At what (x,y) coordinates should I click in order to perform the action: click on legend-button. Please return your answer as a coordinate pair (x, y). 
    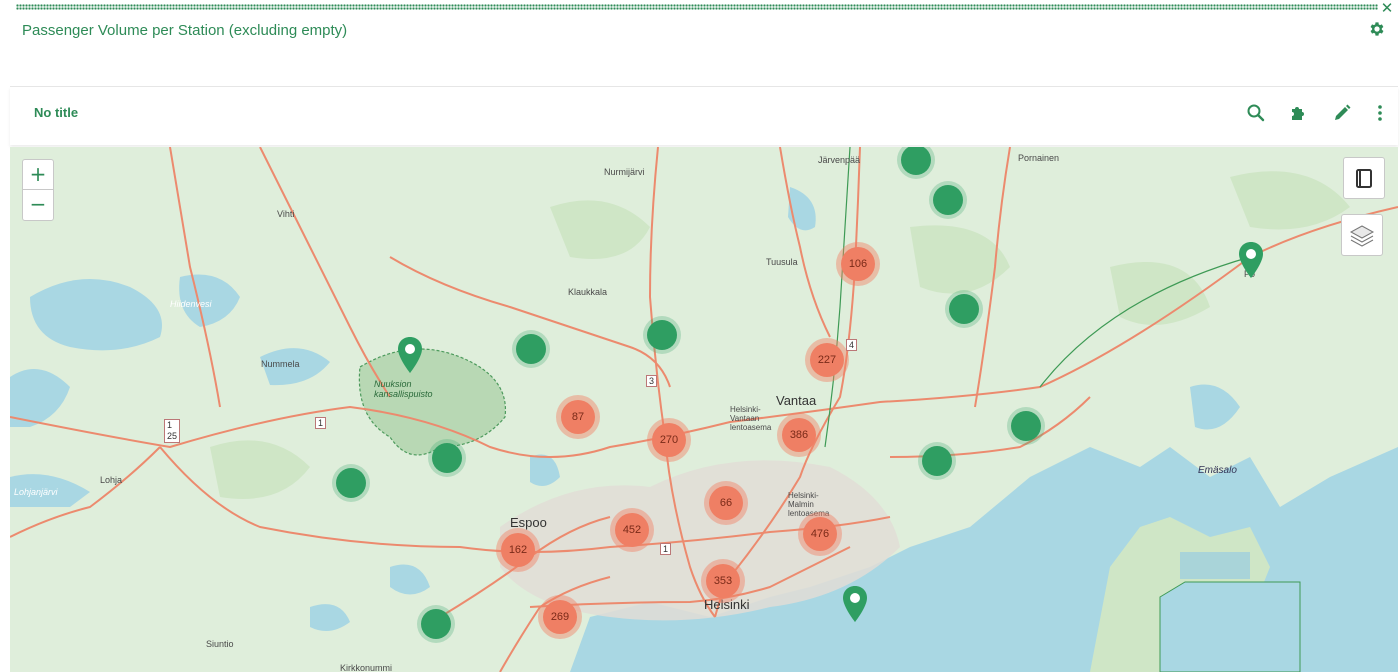
    Looking at the image, I should click on (1364, 178).